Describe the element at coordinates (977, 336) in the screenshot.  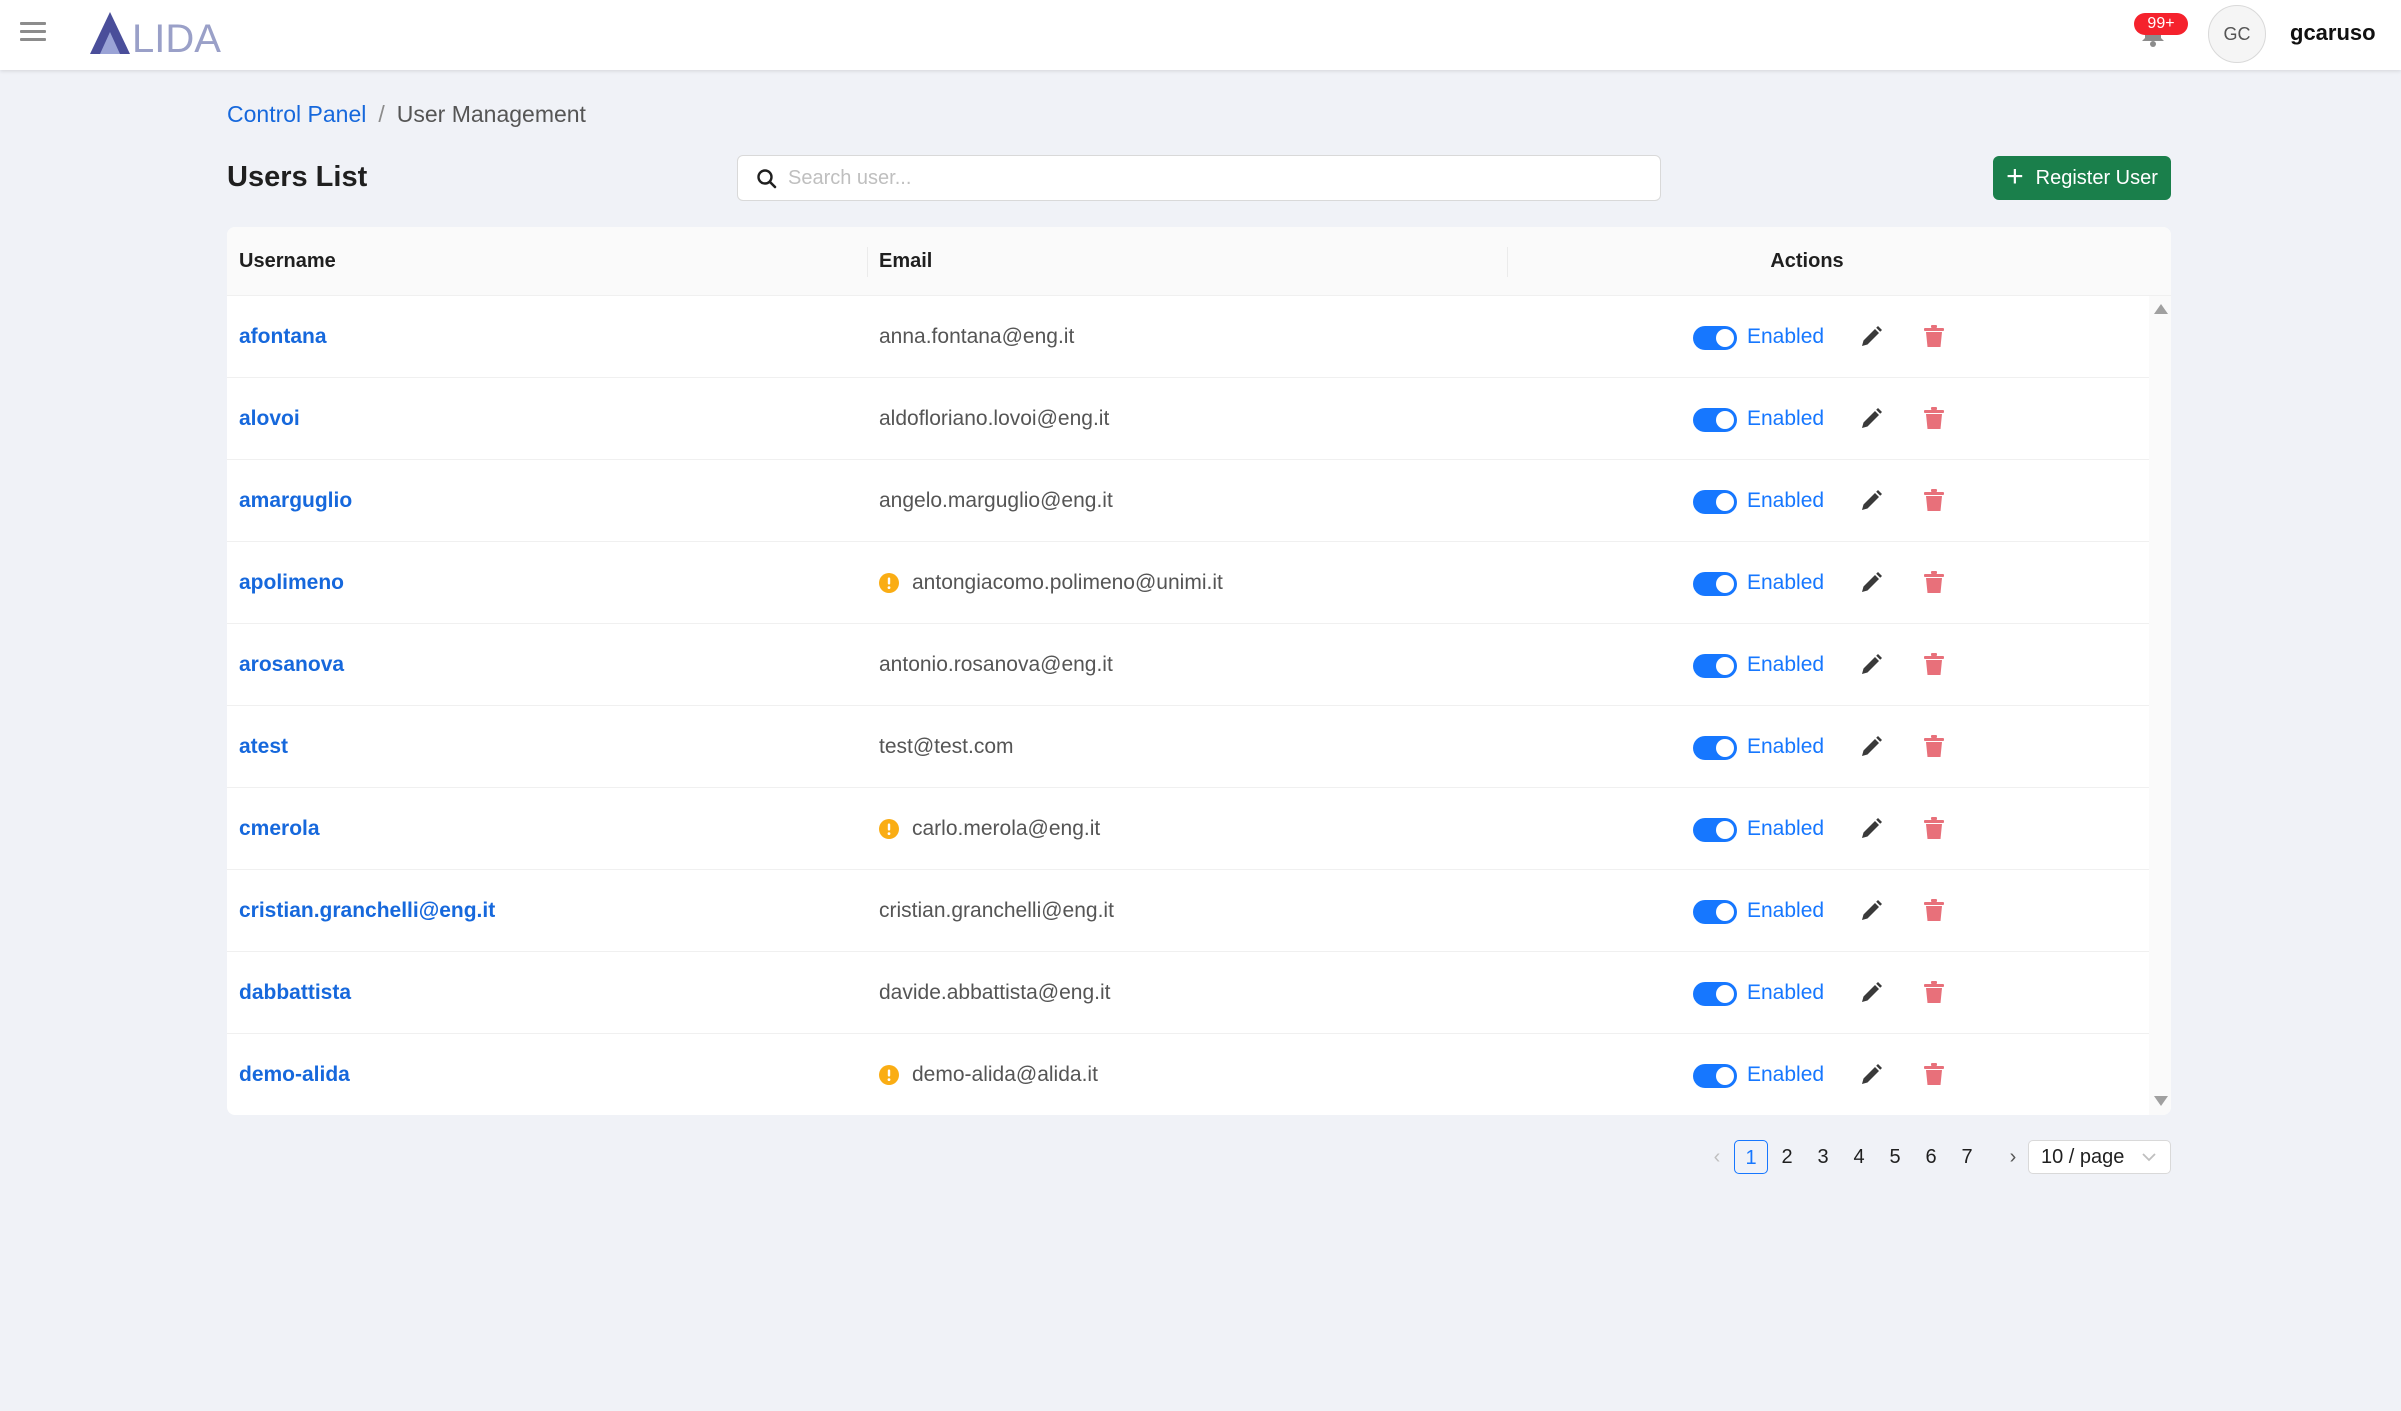
I see `email-value: anna.fontana@eng.it` at that location.